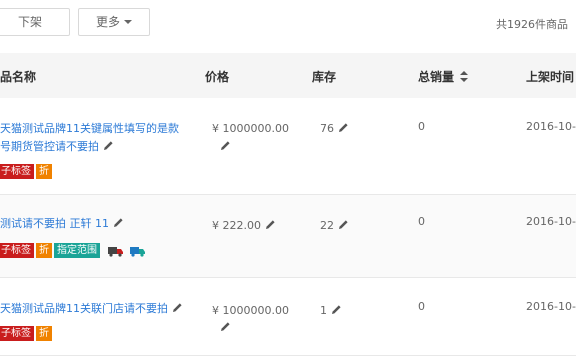 This screenshot has width=576, height=356. Describe the element at coordinates (89, 128) in the screenshot. I see `product-name-line: 天猫测试品牌11关键属性填写的是款` at that location.